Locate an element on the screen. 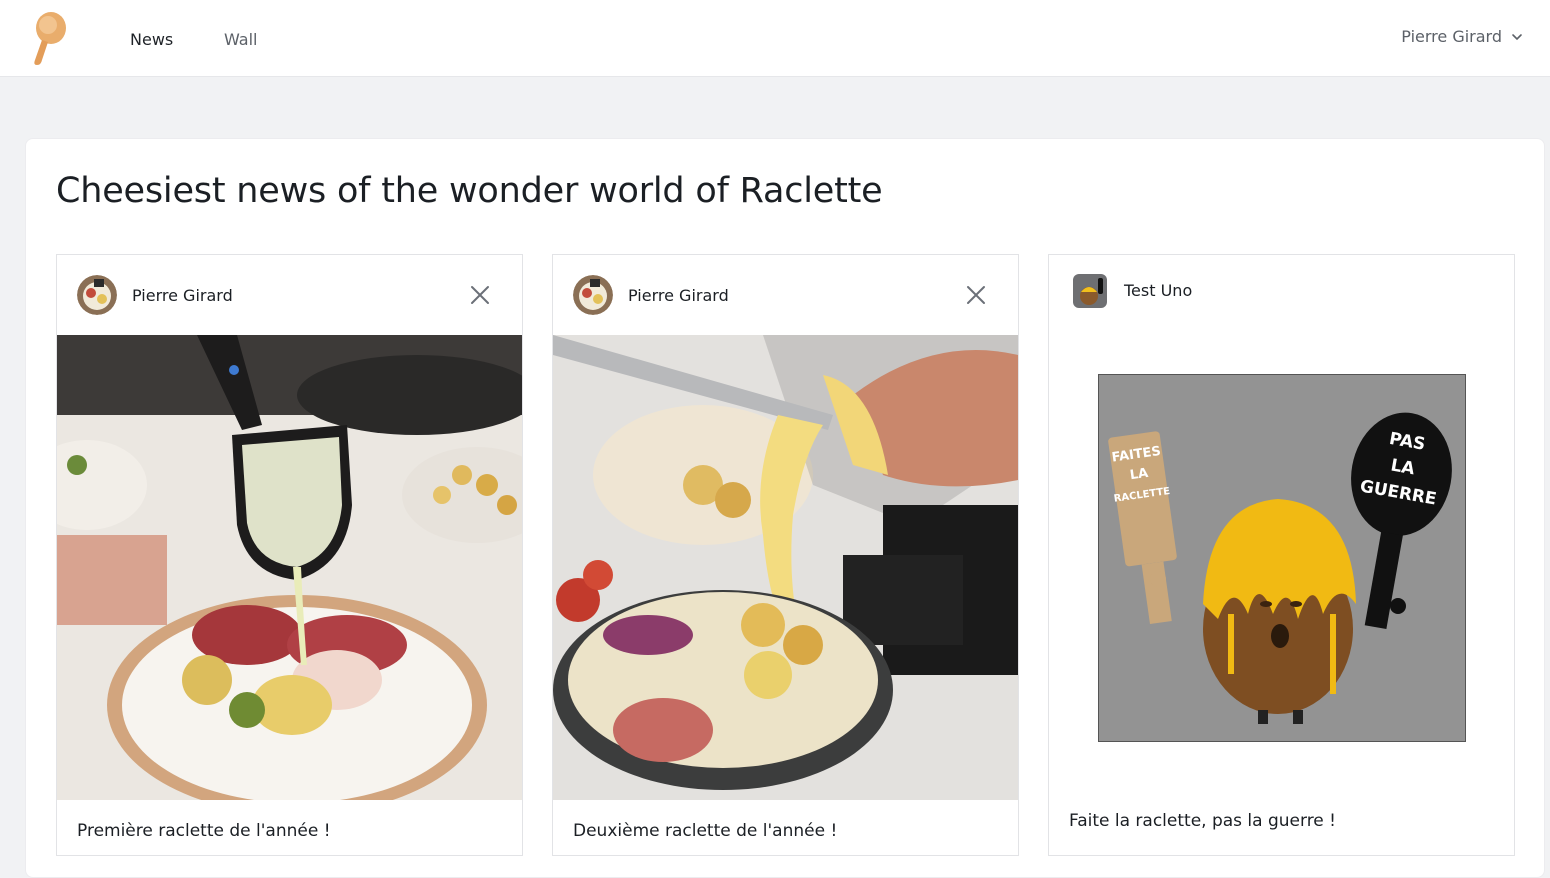  post-caption: Faite la raclette, pas la guerre ! is located at coordinates (1202, 821).